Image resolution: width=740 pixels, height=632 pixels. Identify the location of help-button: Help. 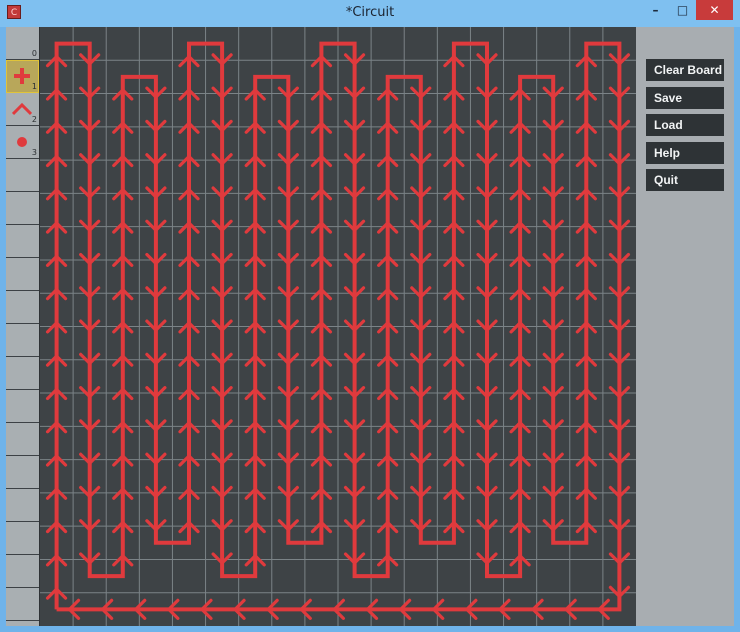
(685, 152).